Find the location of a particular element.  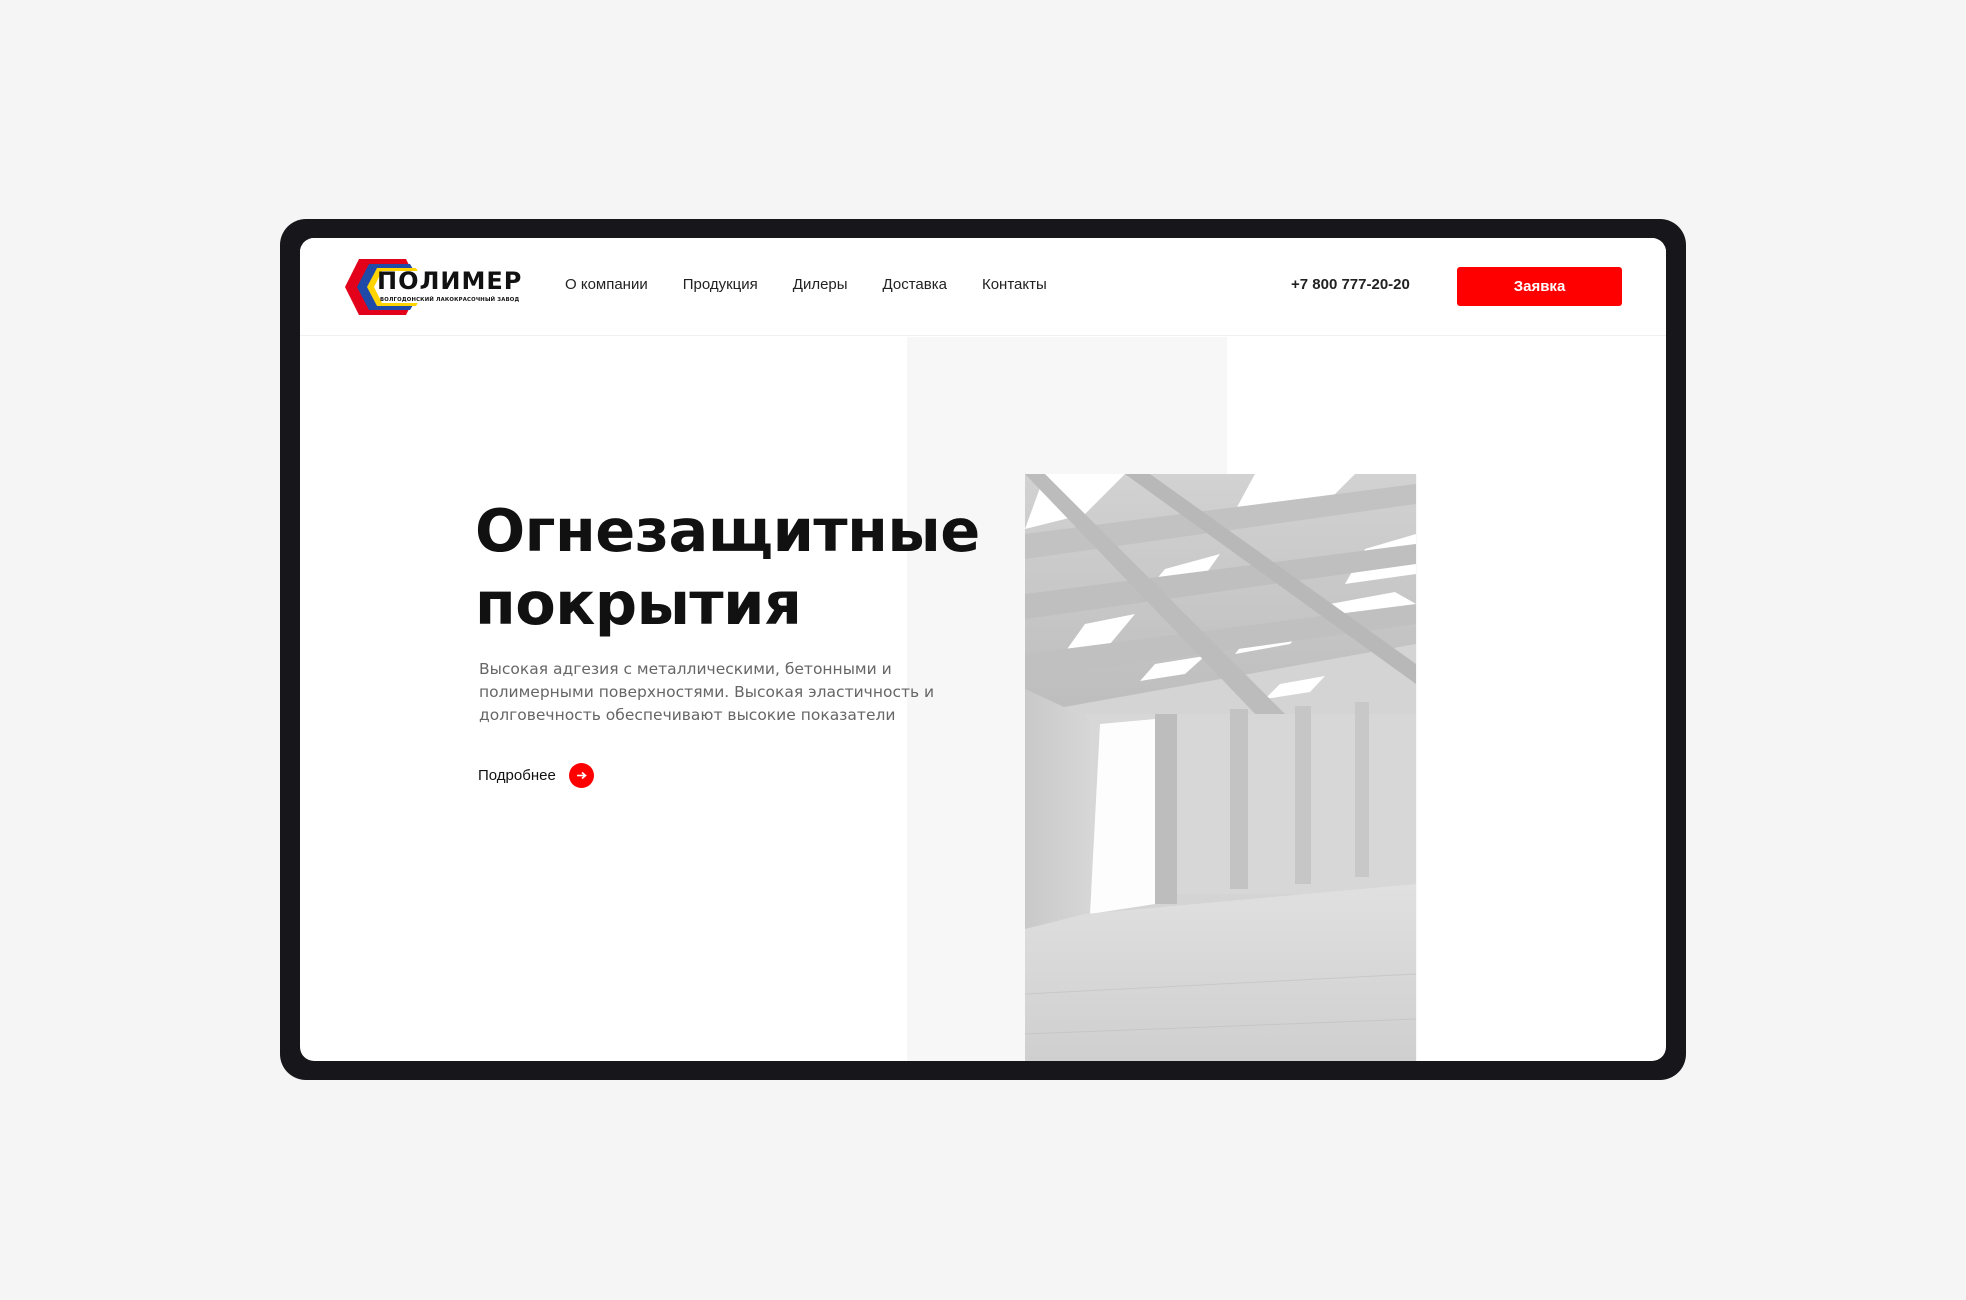

more-link: Подробнее is located at coordinates (536, 775).